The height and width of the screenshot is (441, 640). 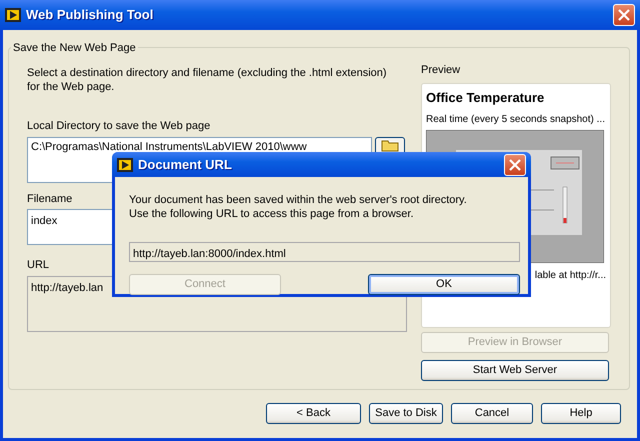 I want to click on instructions-text: Select a destination directory and filename (excluding the .html extension) for the Web page., so click(x=207, y=80).